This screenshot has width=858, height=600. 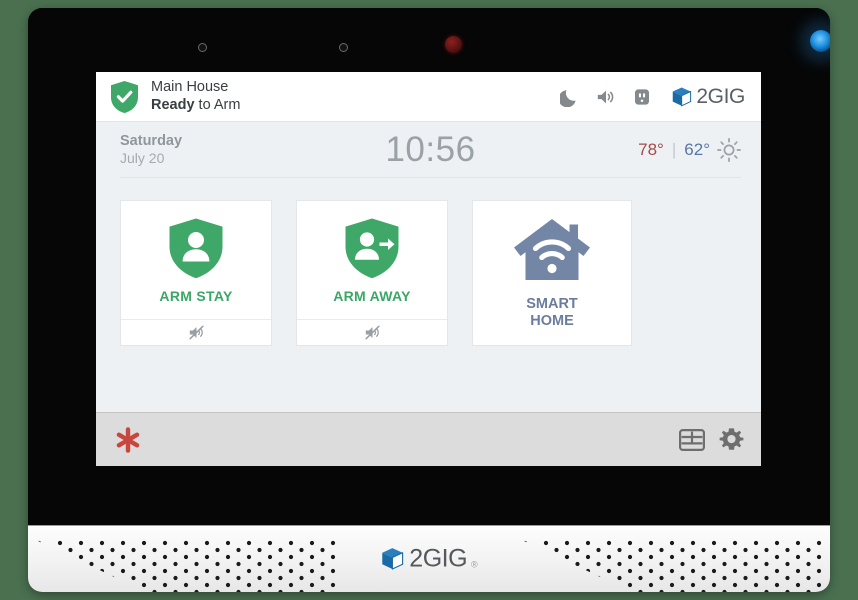 What do you see at coordinates (142, 158) in the screenshot?
I see `monthday-label: July 20` at bounding box center [142, 158].